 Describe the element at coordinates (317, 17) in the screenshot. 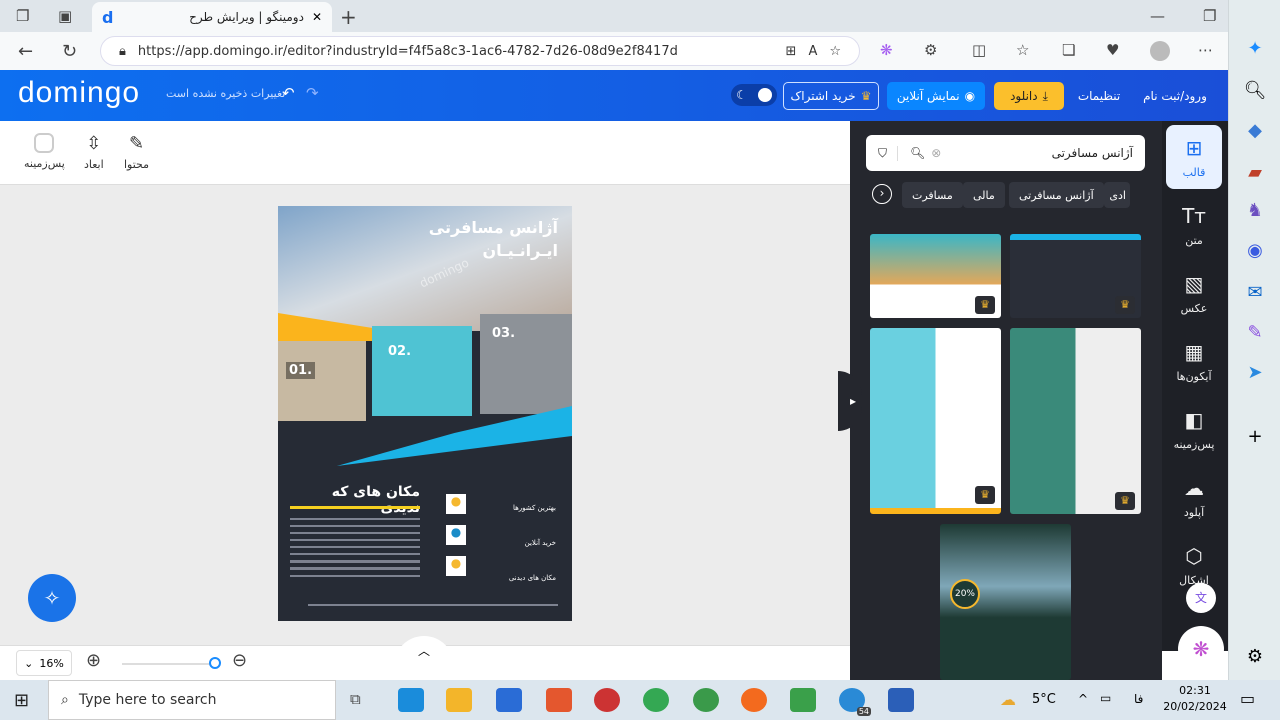

I see `close-tab-icon: ✕` at that location.